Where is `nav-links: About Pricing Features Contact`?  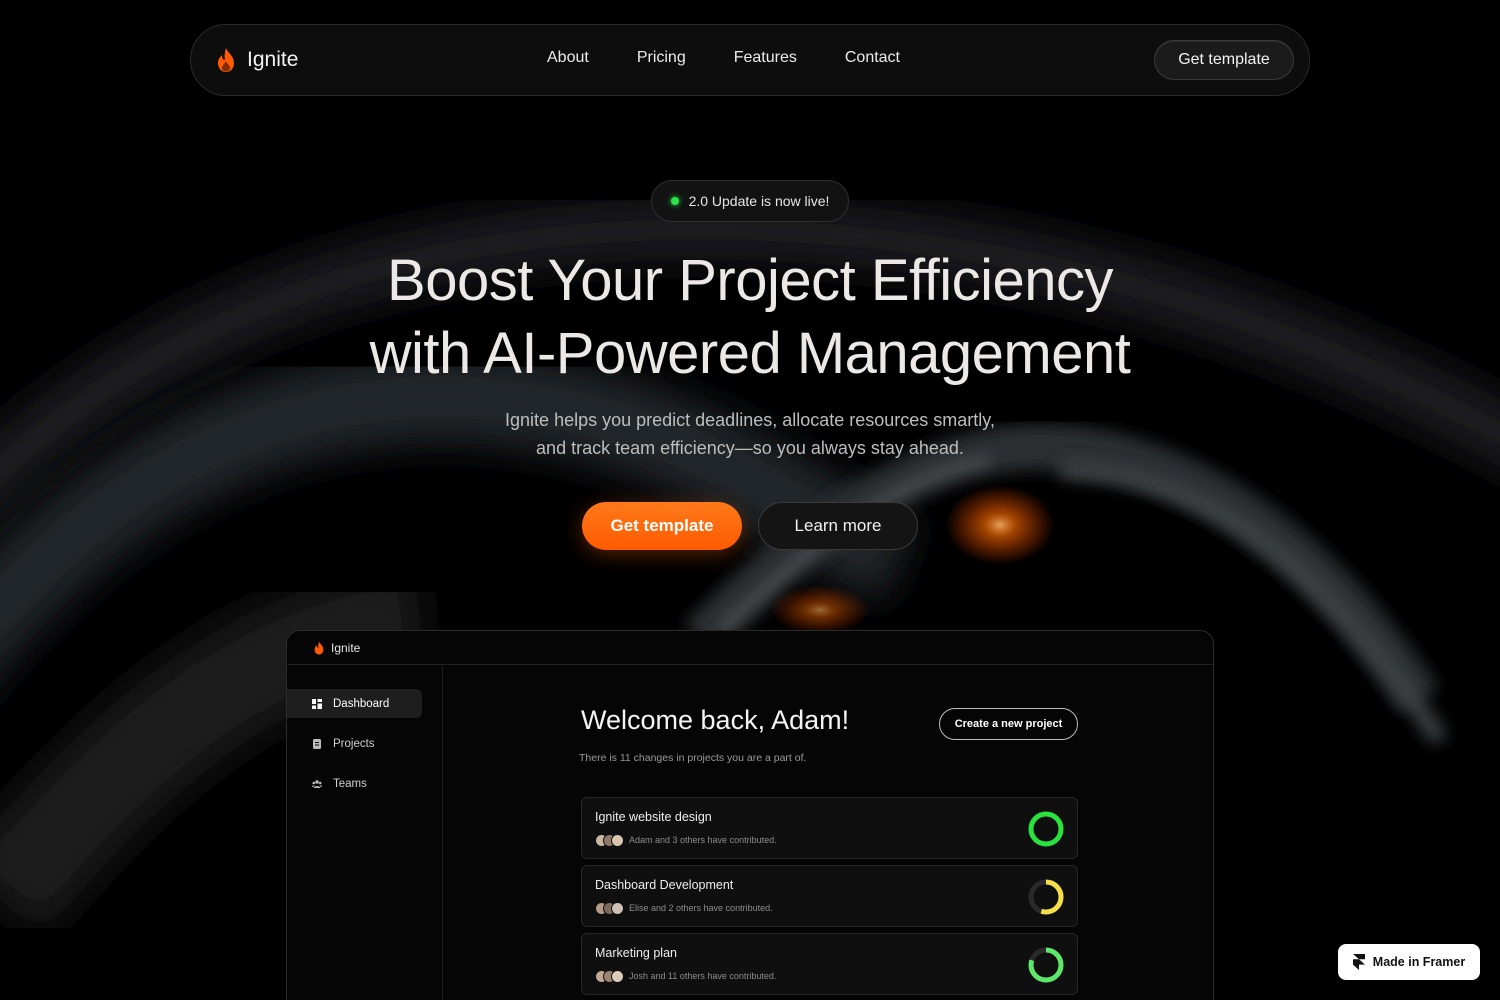 nav-links: About Pricing Features Contact is located at coordinates (747, 58).